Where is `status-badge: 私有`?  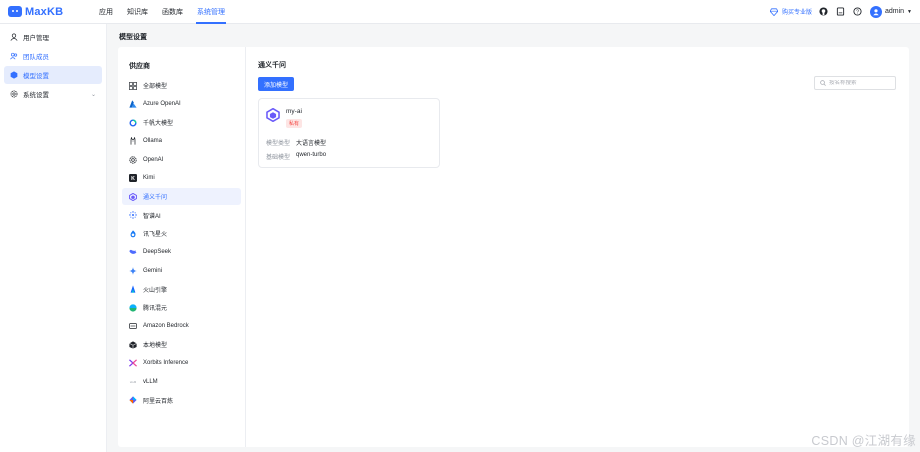 status-badge: 私有 is located at coordinates (294, 123).